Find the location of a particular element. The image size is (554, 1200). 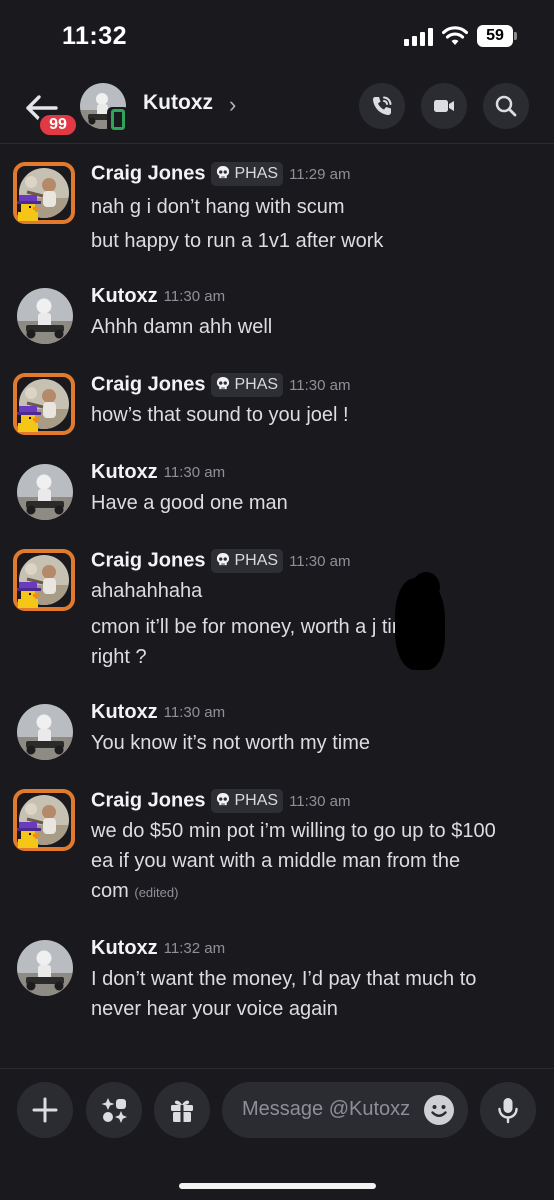

voice-message-button is located at coordinates (508, 1110).